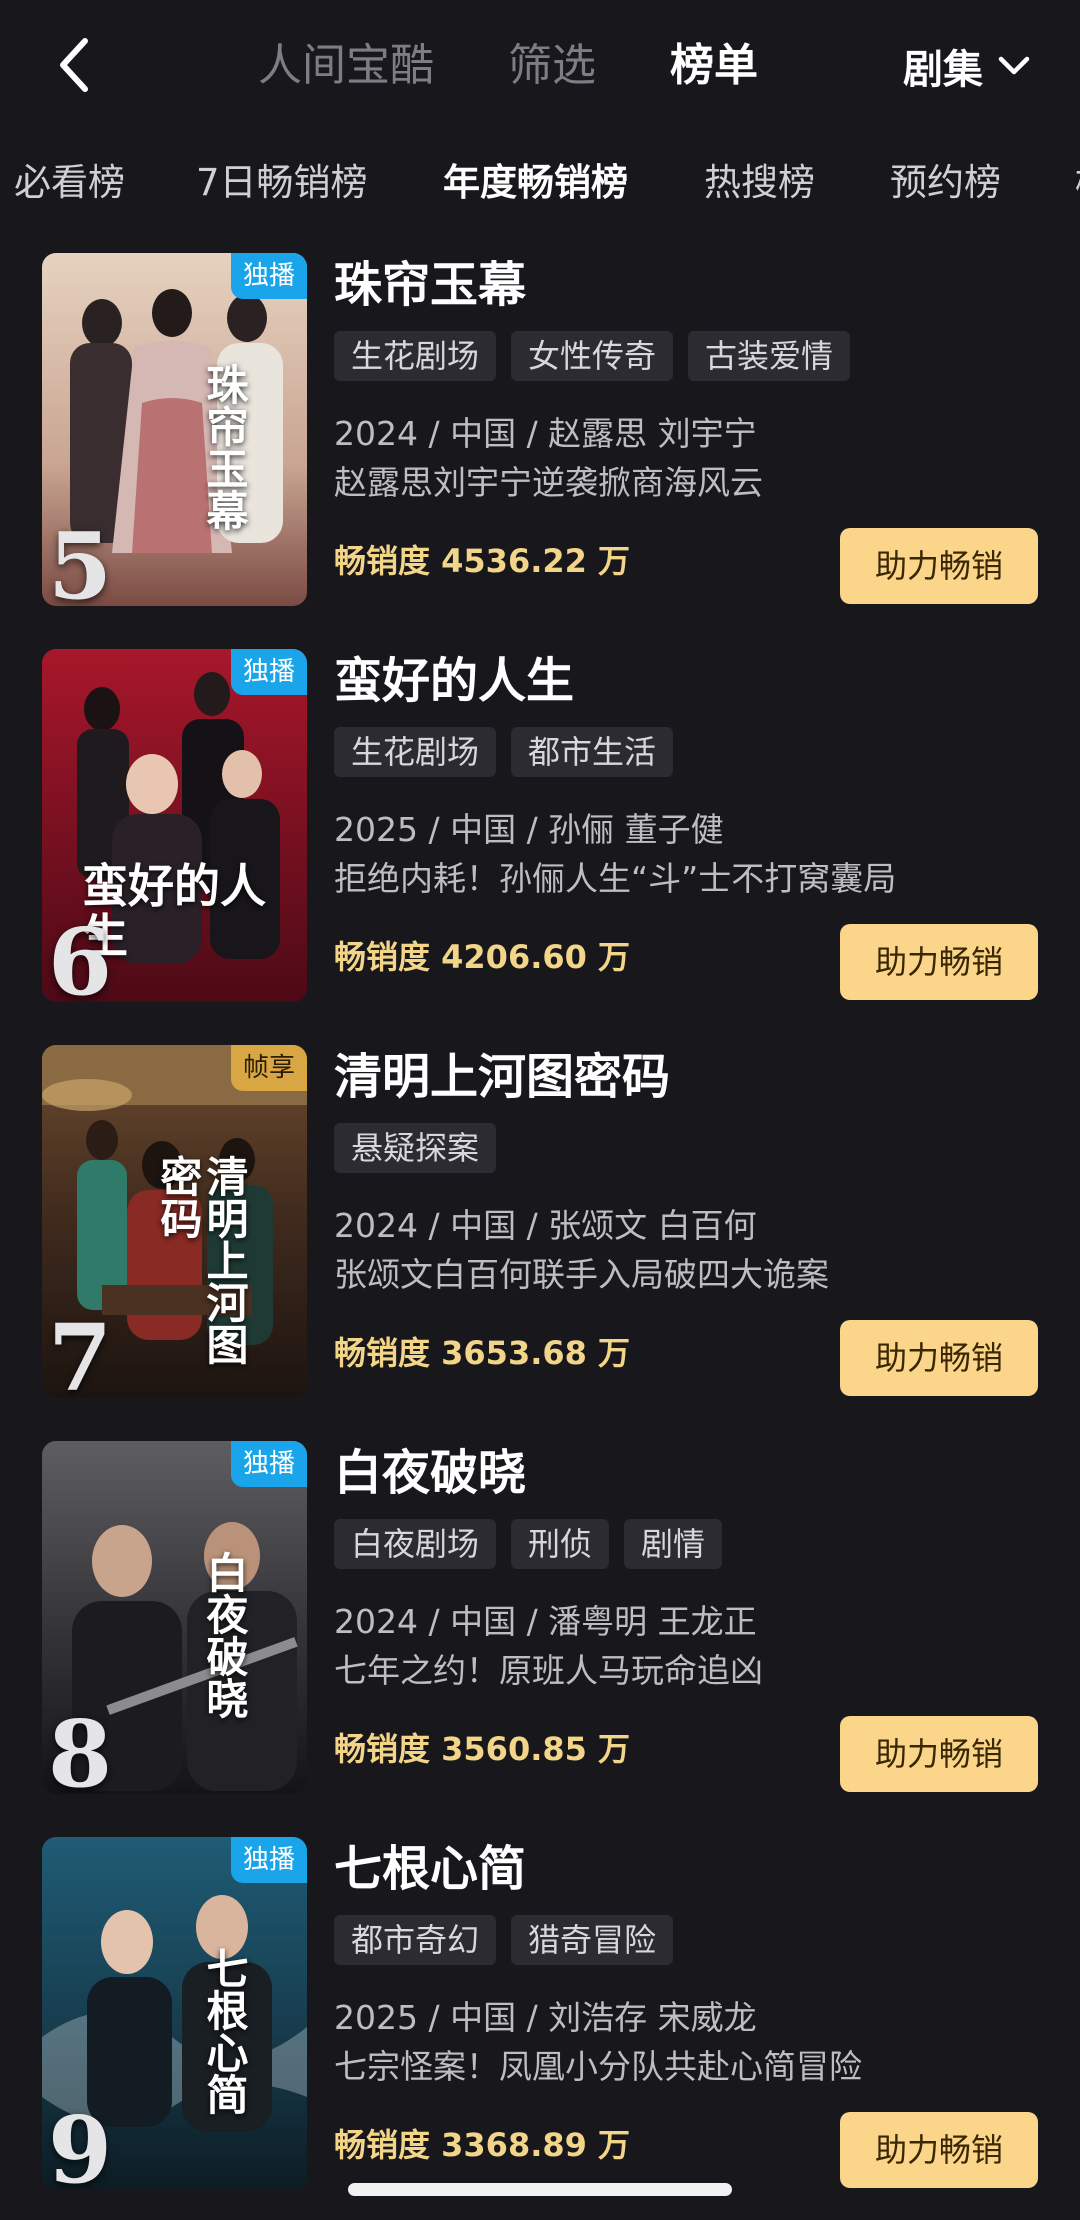 The width and height of the screenshot is (1080, 2220). Describe the element at coordinates (592, 1940) in the screenshot. I see `tag: 猎奇冒险` at that location.